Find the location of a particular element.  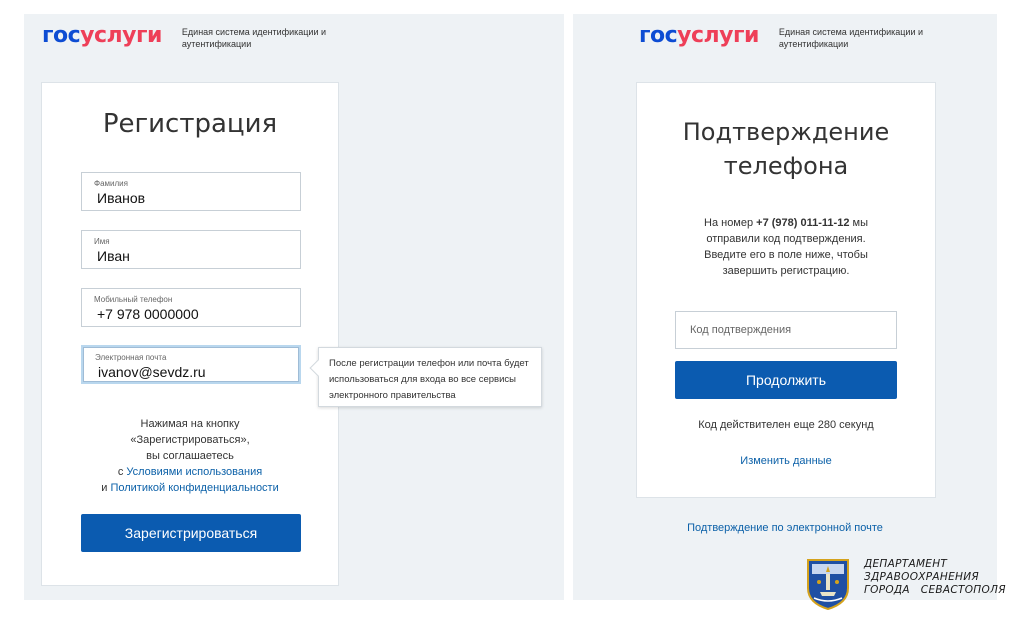

phone-label: Мобильный телефон is located at coordinates (133, 299).